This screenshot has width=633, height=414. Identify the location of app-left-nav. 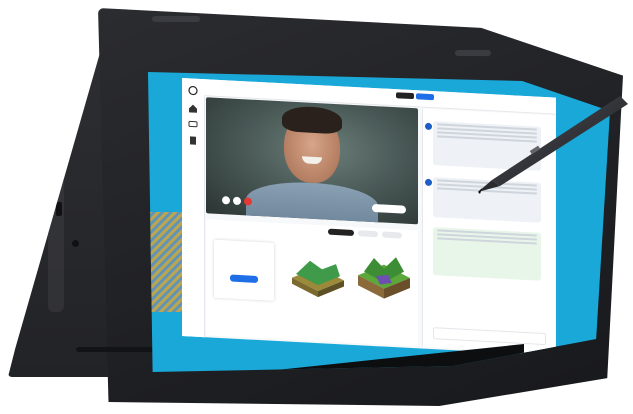
(193, 208).